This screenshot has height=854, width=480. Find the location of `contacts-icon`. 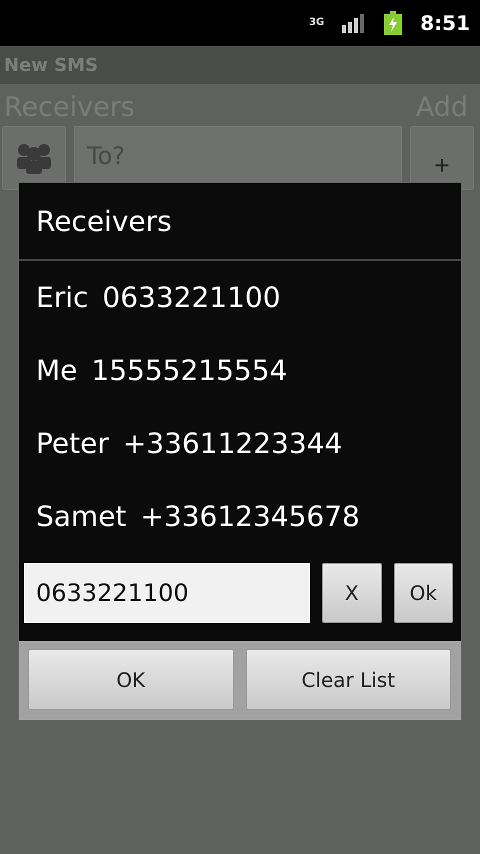

contacts-icon is located at coordinates (34, 158).